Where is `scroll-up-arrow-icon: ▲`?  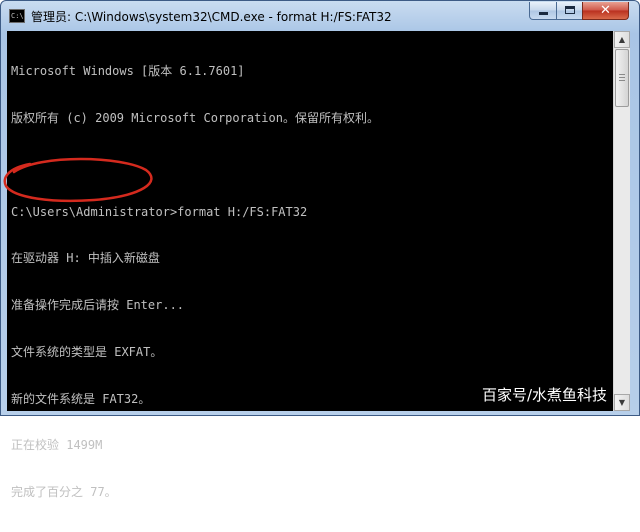
scroll-up-arrow-icon: ▲ is located at coordinates (622, 39).